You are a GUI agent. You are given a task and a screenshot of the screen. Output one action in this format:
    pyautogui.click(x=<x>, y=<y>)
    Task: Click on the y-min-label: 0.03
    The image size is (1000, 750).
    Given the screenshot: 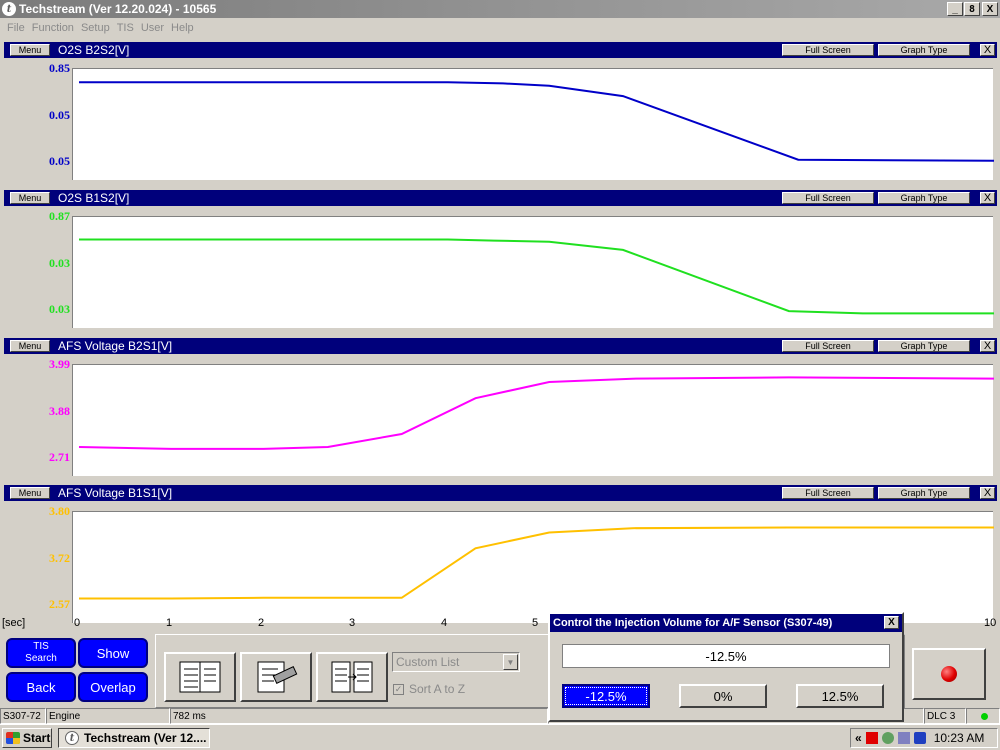 What is the action you would take?
    pyautogui.click(x=59, y=309)
    